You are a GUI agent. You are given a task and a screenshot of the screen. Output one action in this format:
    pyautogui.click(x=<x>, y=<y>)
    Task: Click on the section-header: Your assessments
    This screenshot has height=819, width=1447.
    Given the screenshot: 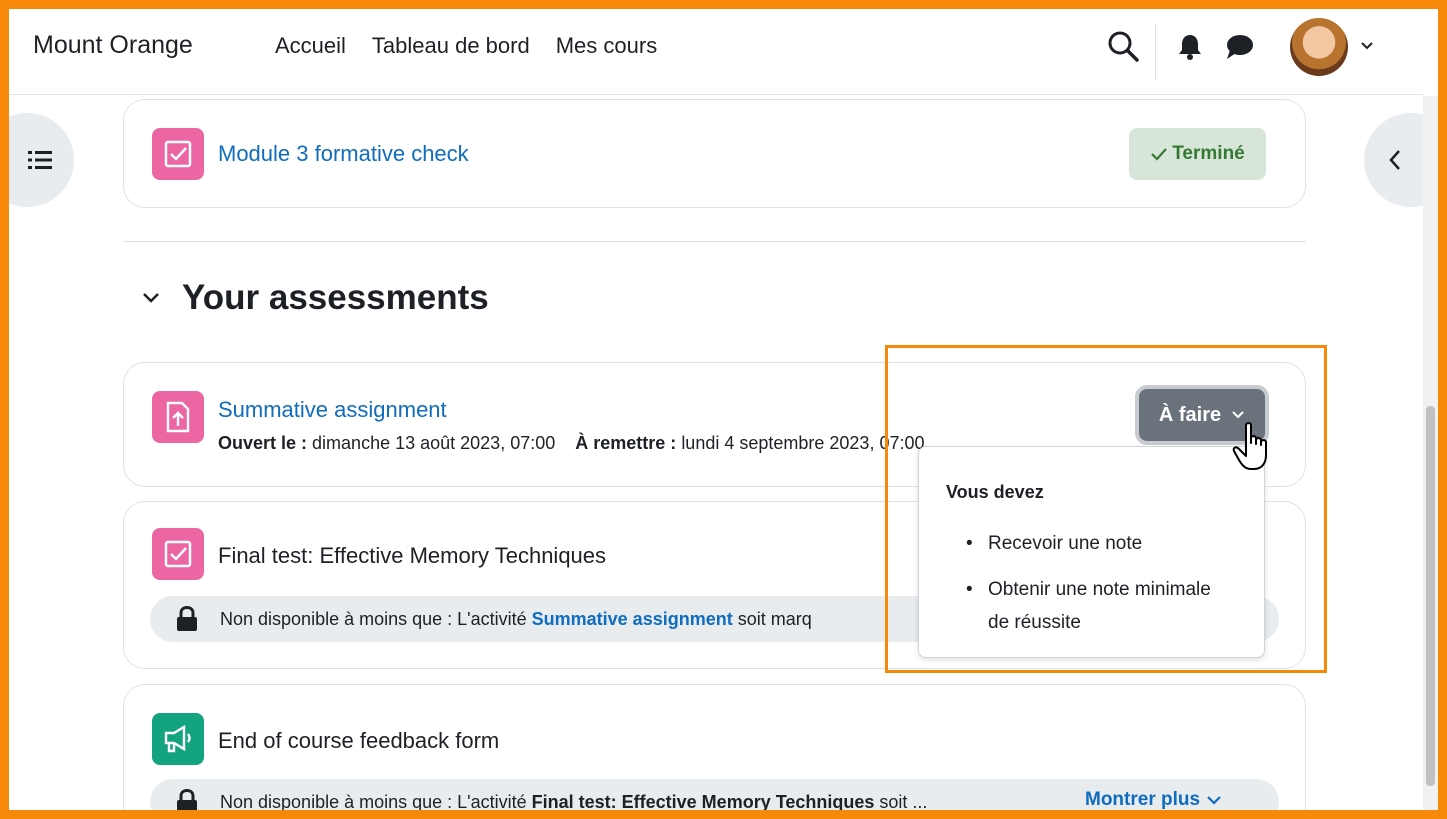 What is the action you would take?
    pyautogui.click(x=315, y=298)
    